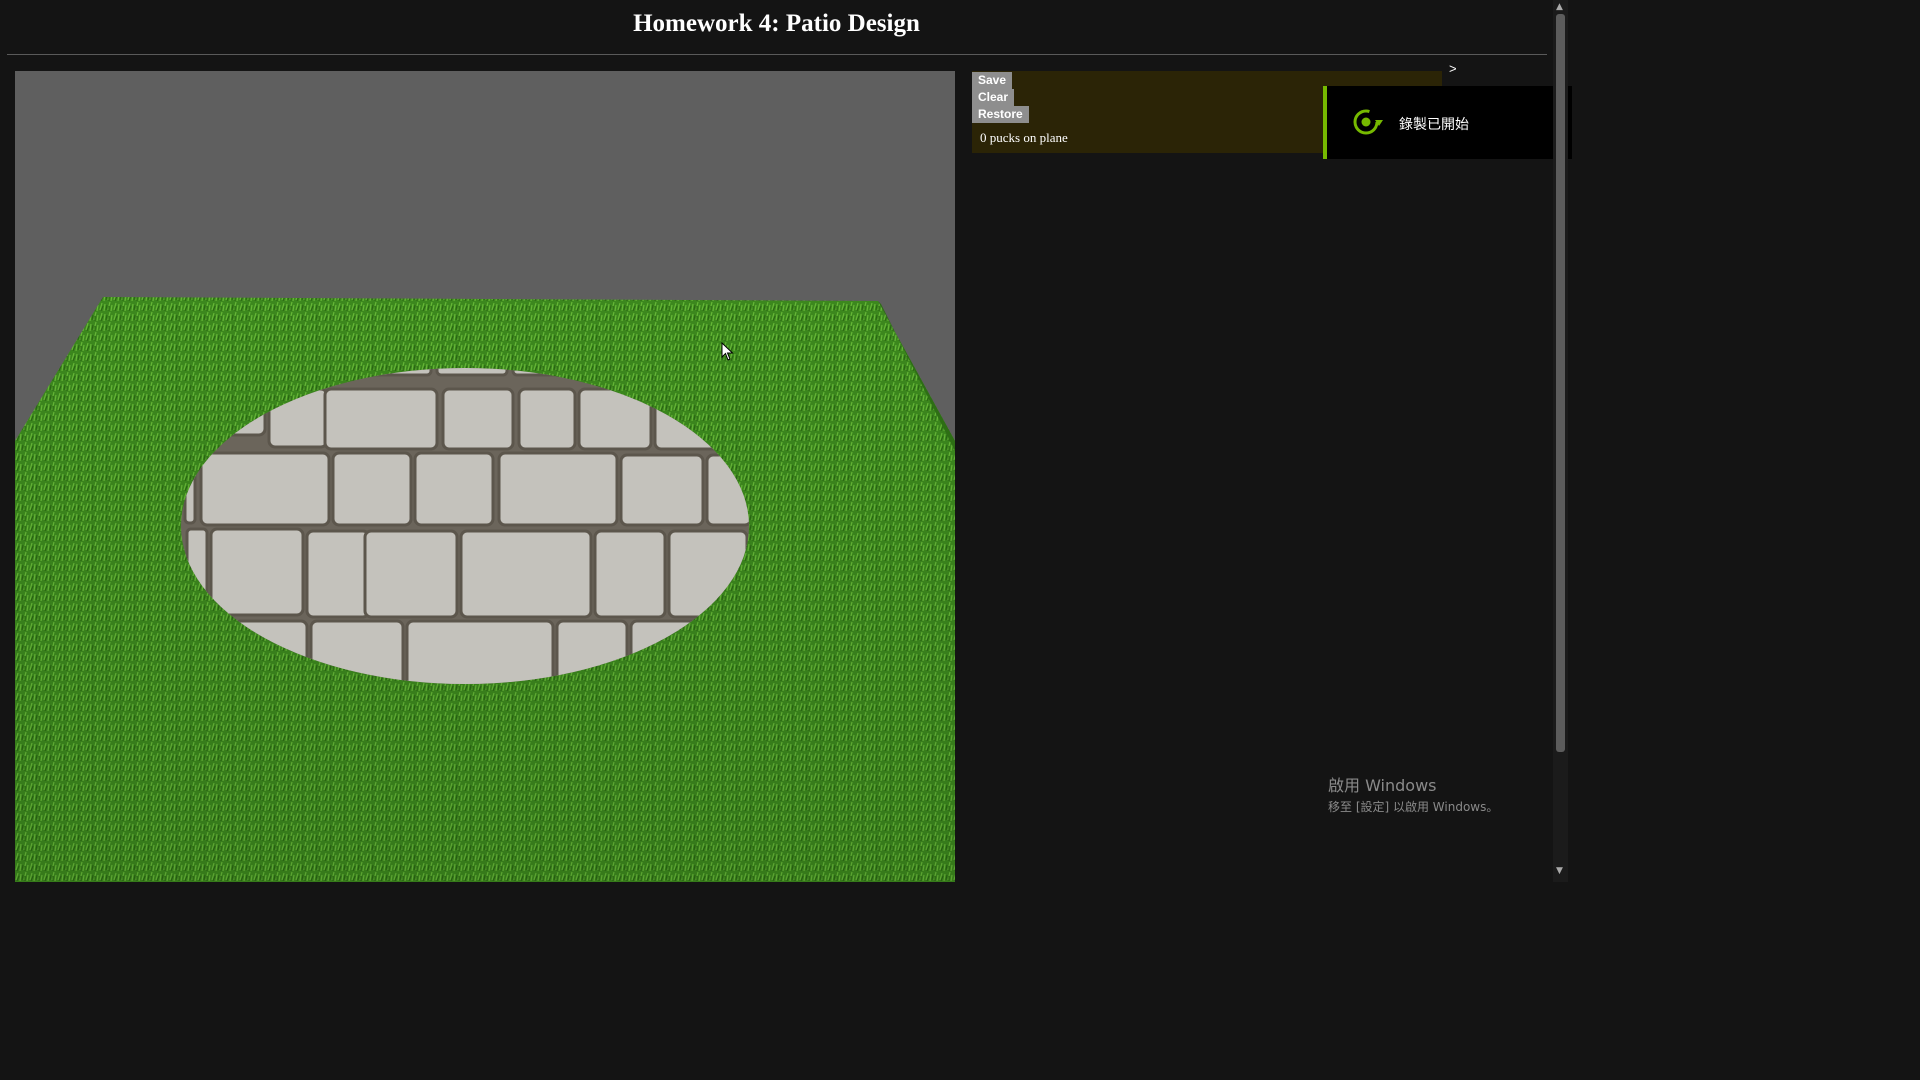 The width and height of the screenshot is (1920, 1080). I want to click on recording-notification: 錄製已開始, so click(1447, 122).